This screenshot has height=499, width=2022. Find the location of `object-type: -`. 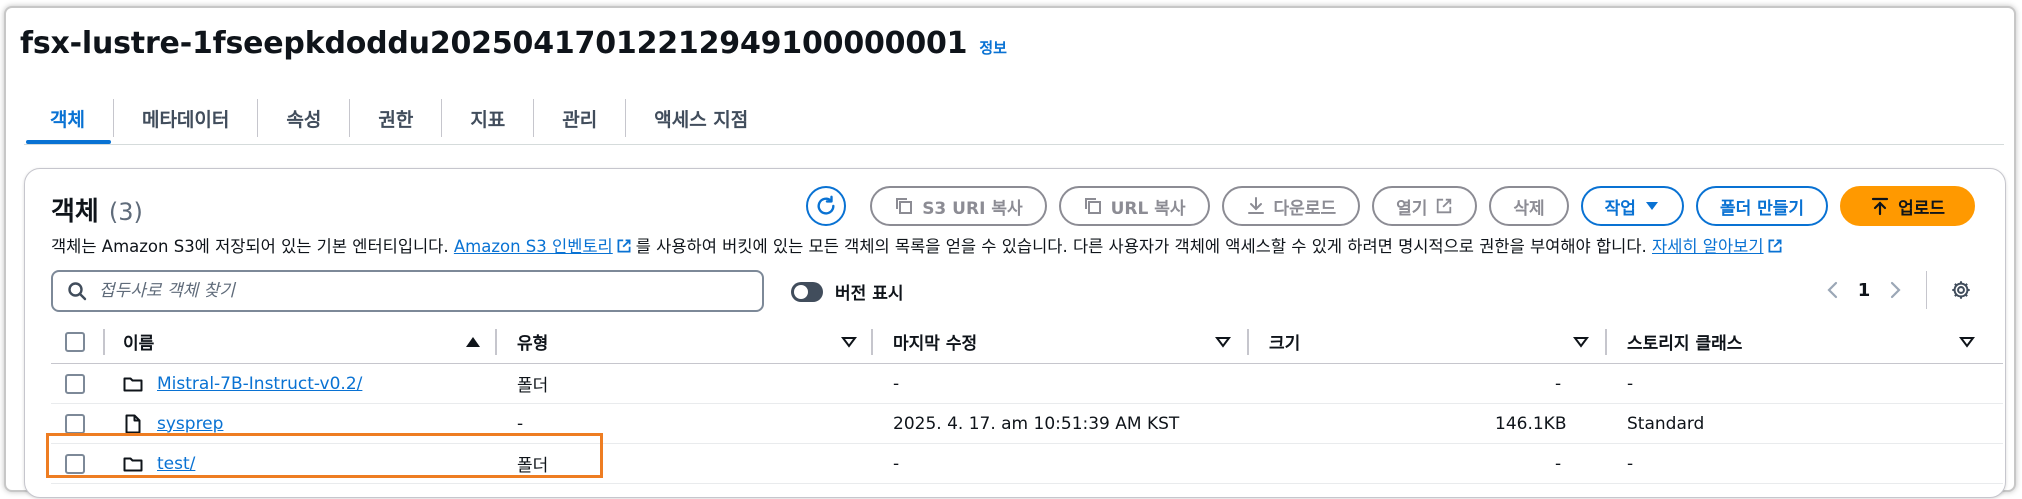

object-type: - is located at coordinates (520, 423).